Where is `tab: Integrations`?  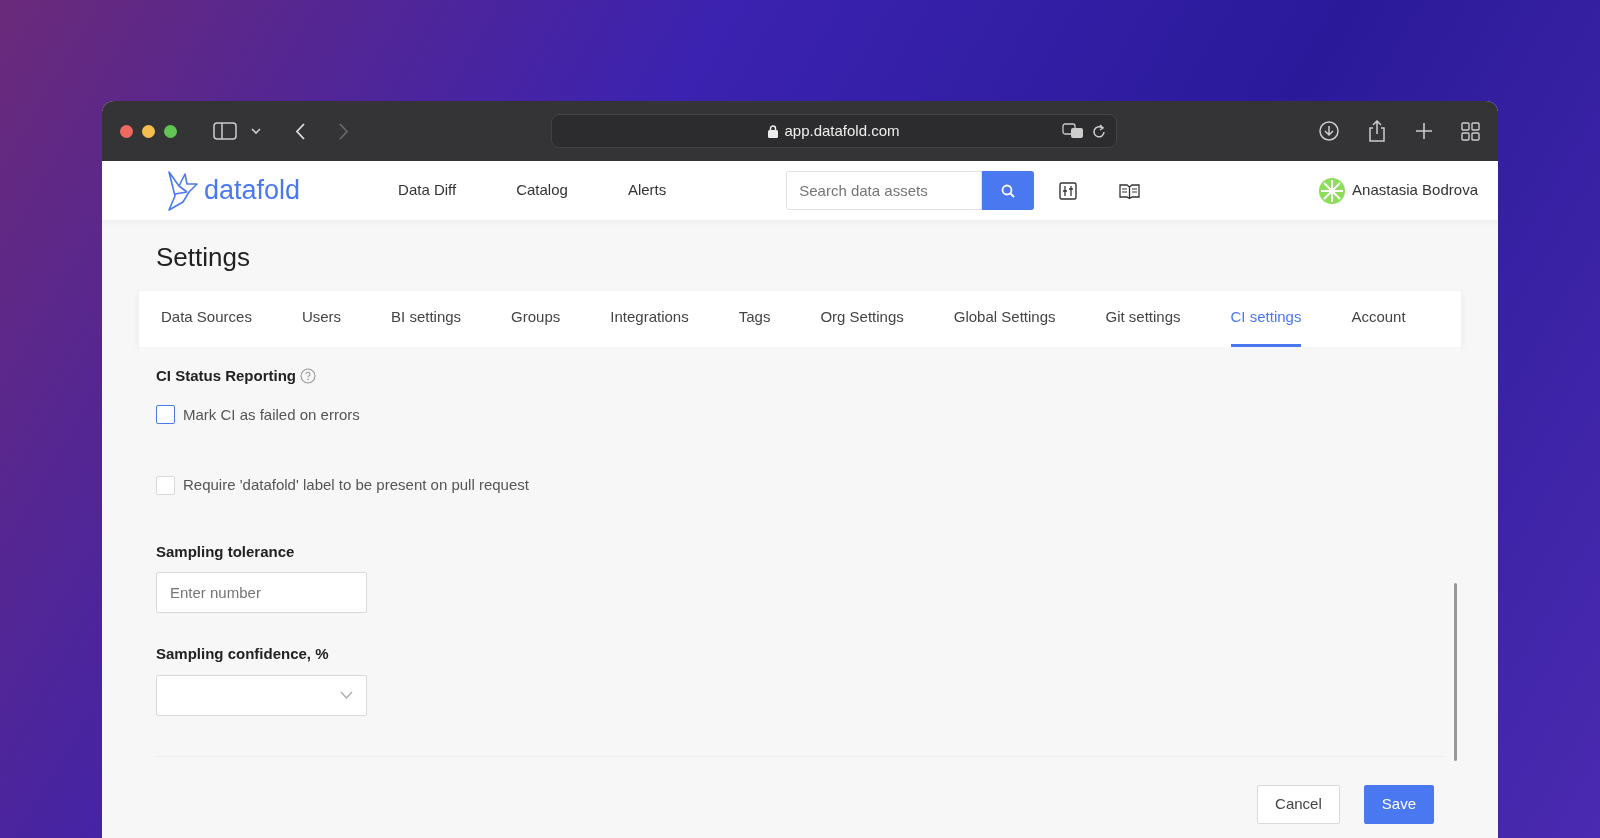
tab: Integrations is located at coordinates (649, 319).